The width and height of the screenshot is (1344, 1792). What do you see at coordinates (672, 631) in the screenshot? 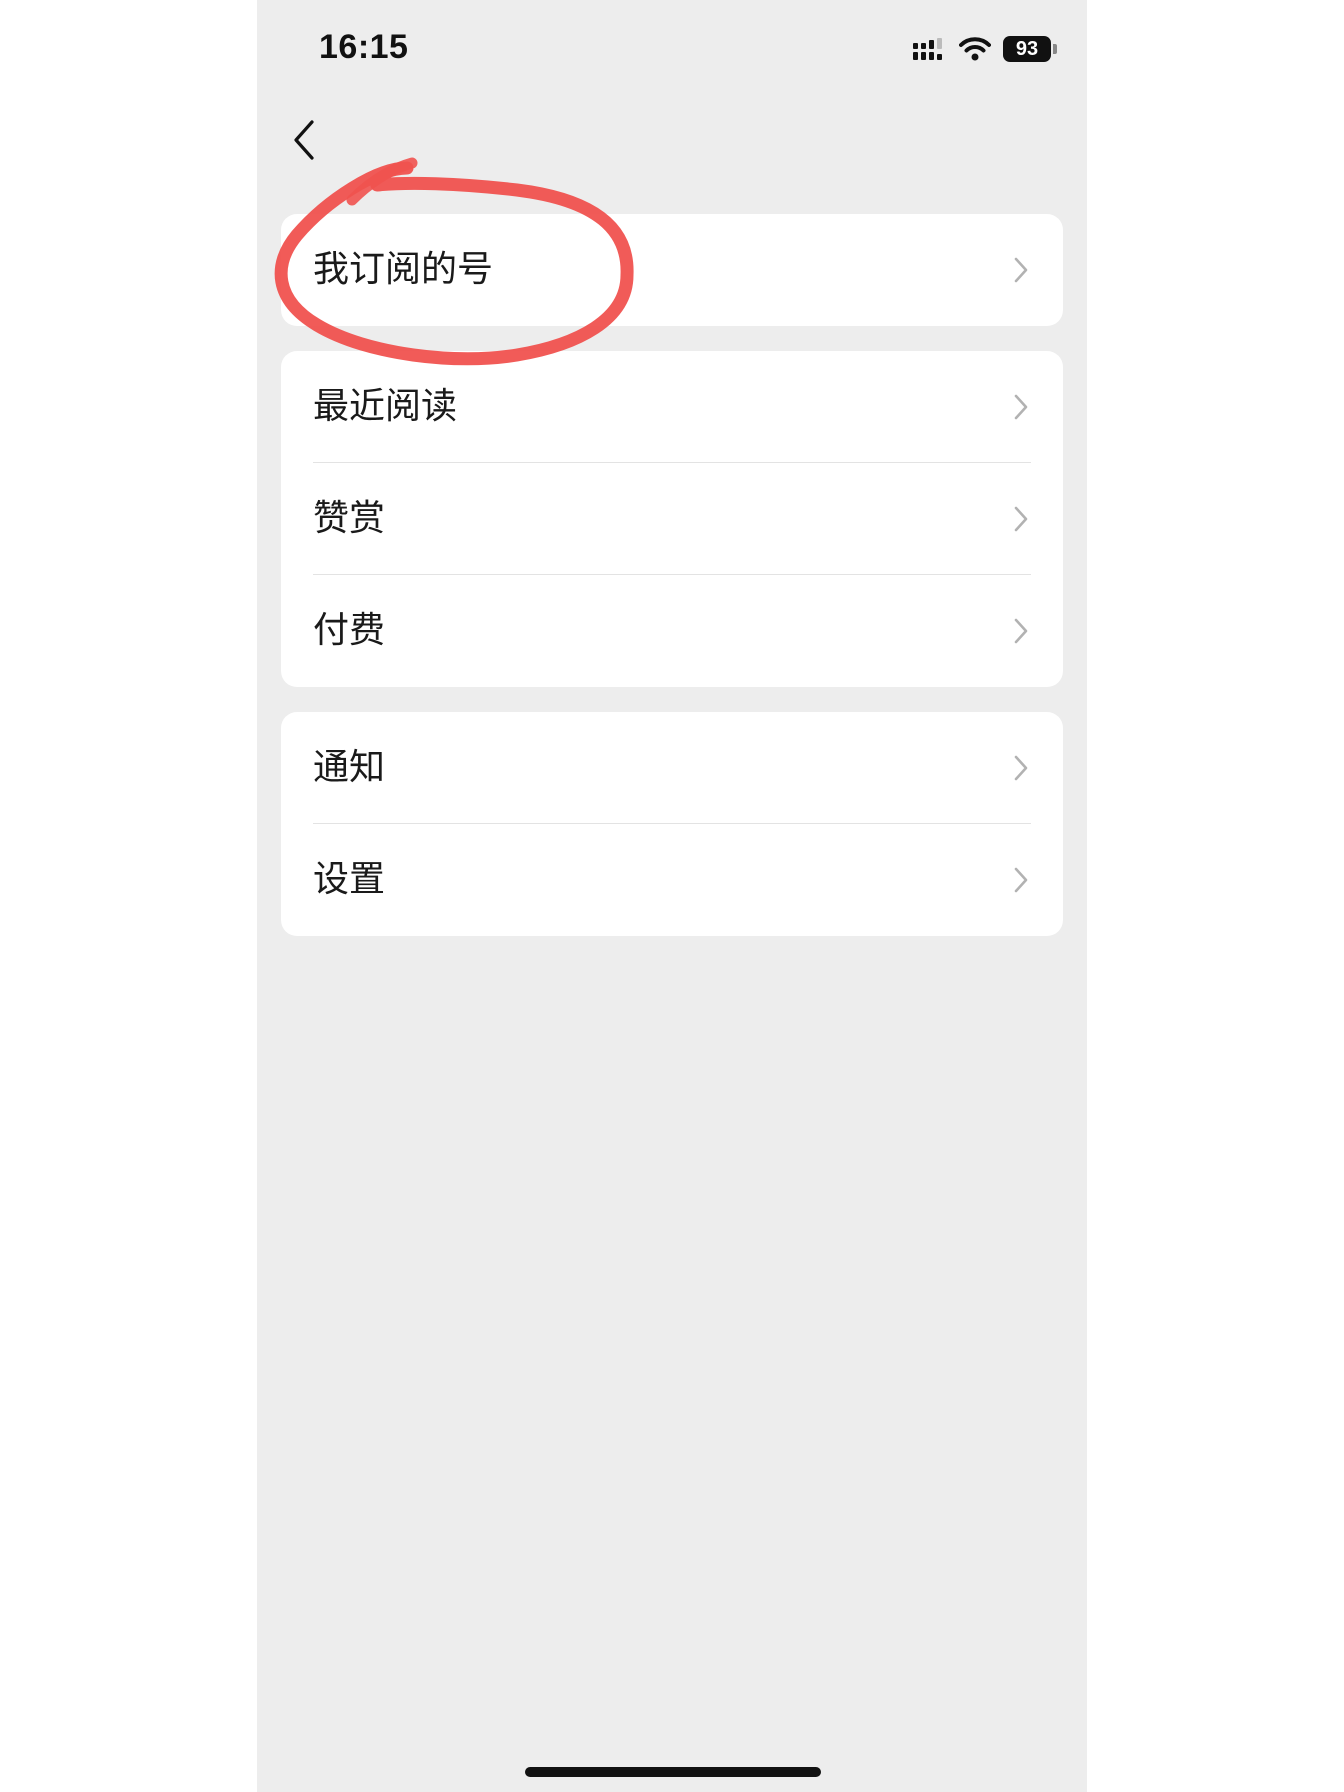
I see `menu-item-payment: 付费` at bounding box center [672, 631].